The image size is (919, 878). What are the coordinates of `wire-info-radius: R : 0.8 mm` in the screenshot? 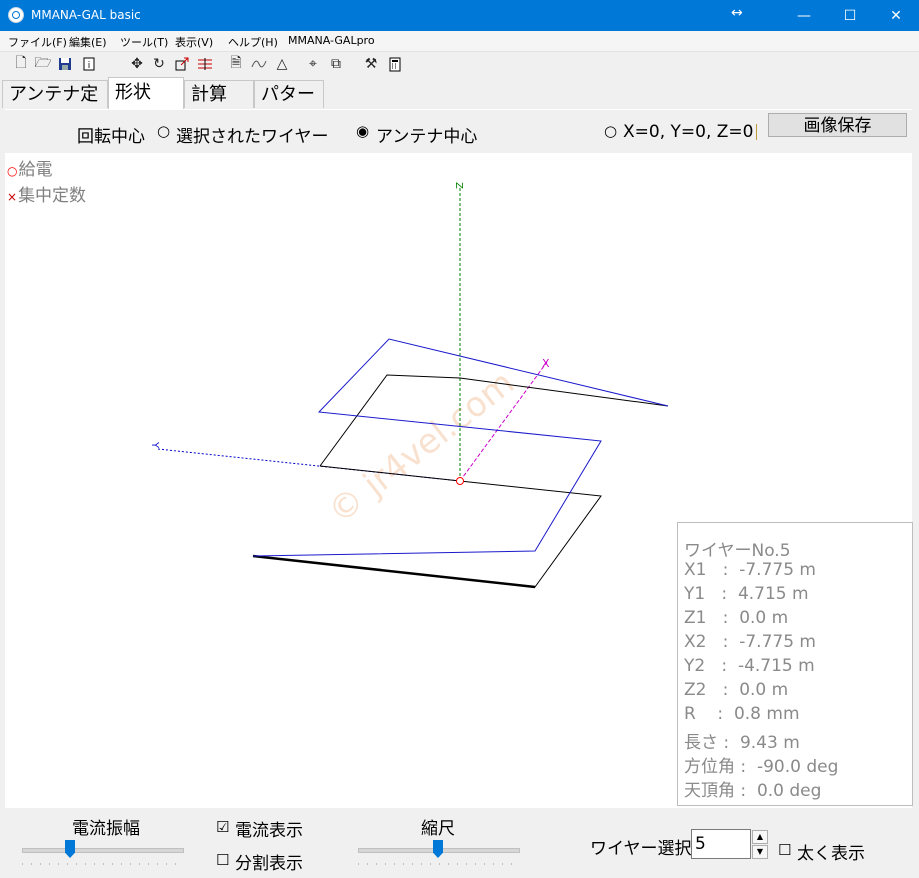 It's located at (742, 714).